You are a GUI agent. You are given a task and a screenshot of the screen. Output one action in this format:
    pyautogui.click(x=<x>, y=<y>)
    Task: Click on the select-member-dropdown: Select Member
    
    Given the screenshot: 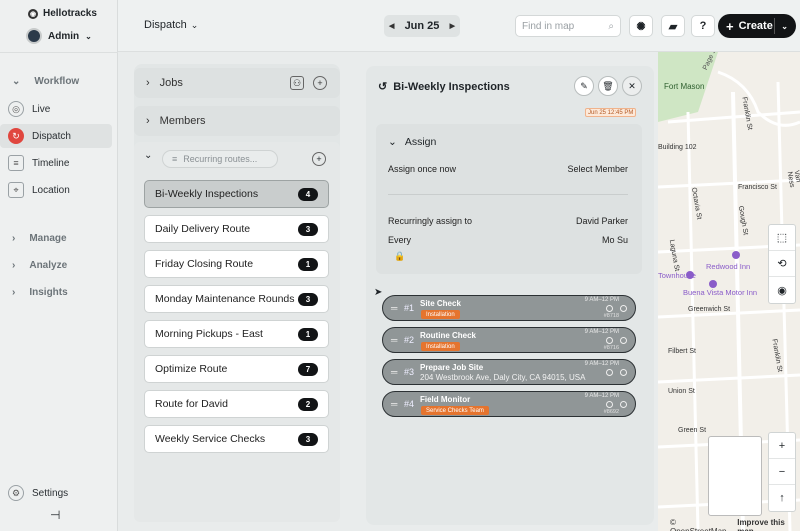 What is the action you would take?
    pyautogui.click(x=597, y=169)
    